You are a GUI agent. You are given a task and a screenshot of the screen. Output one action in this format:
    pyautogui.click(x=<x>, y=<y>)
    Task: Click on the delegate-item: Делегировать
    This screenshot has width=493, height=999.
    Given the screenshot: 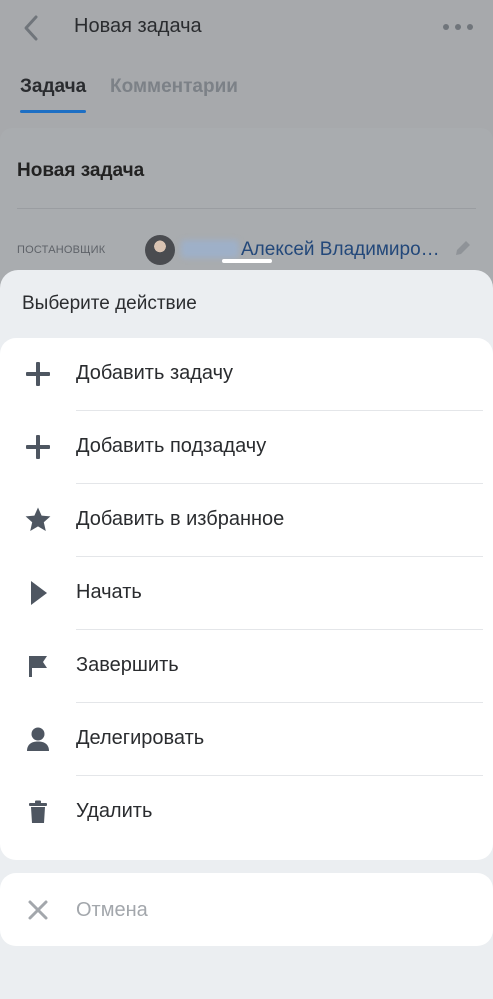 What is the action you would take?
    pyautogui.click(x=246, y=739)
    